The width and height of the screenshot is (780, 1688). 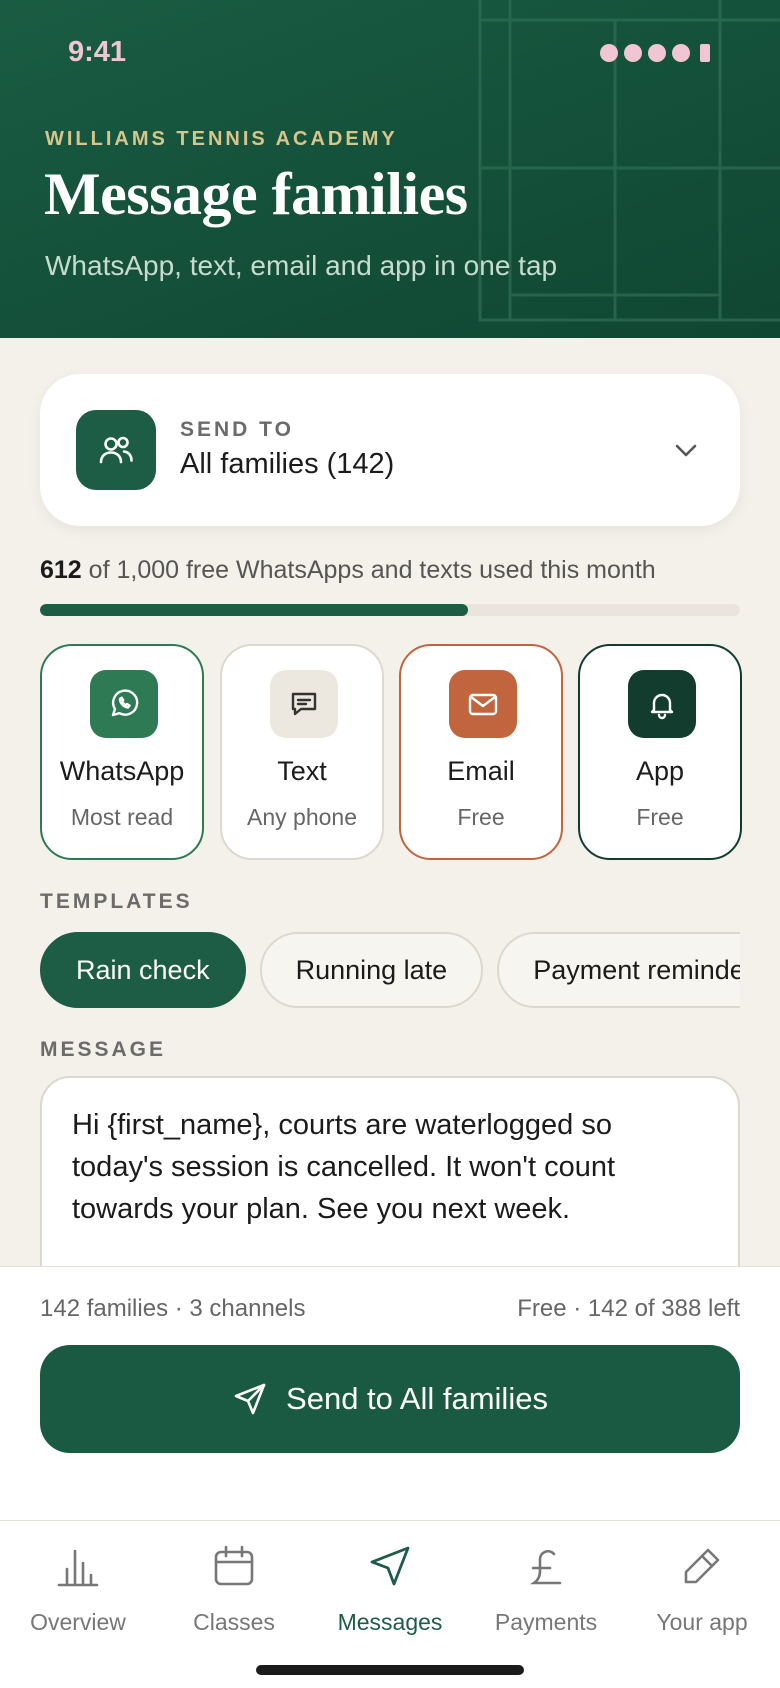 What do you see at coordinates (122, 817) in the screenshot?
I see `channel-subtitle: Most read` at bounding box center [122, 817].